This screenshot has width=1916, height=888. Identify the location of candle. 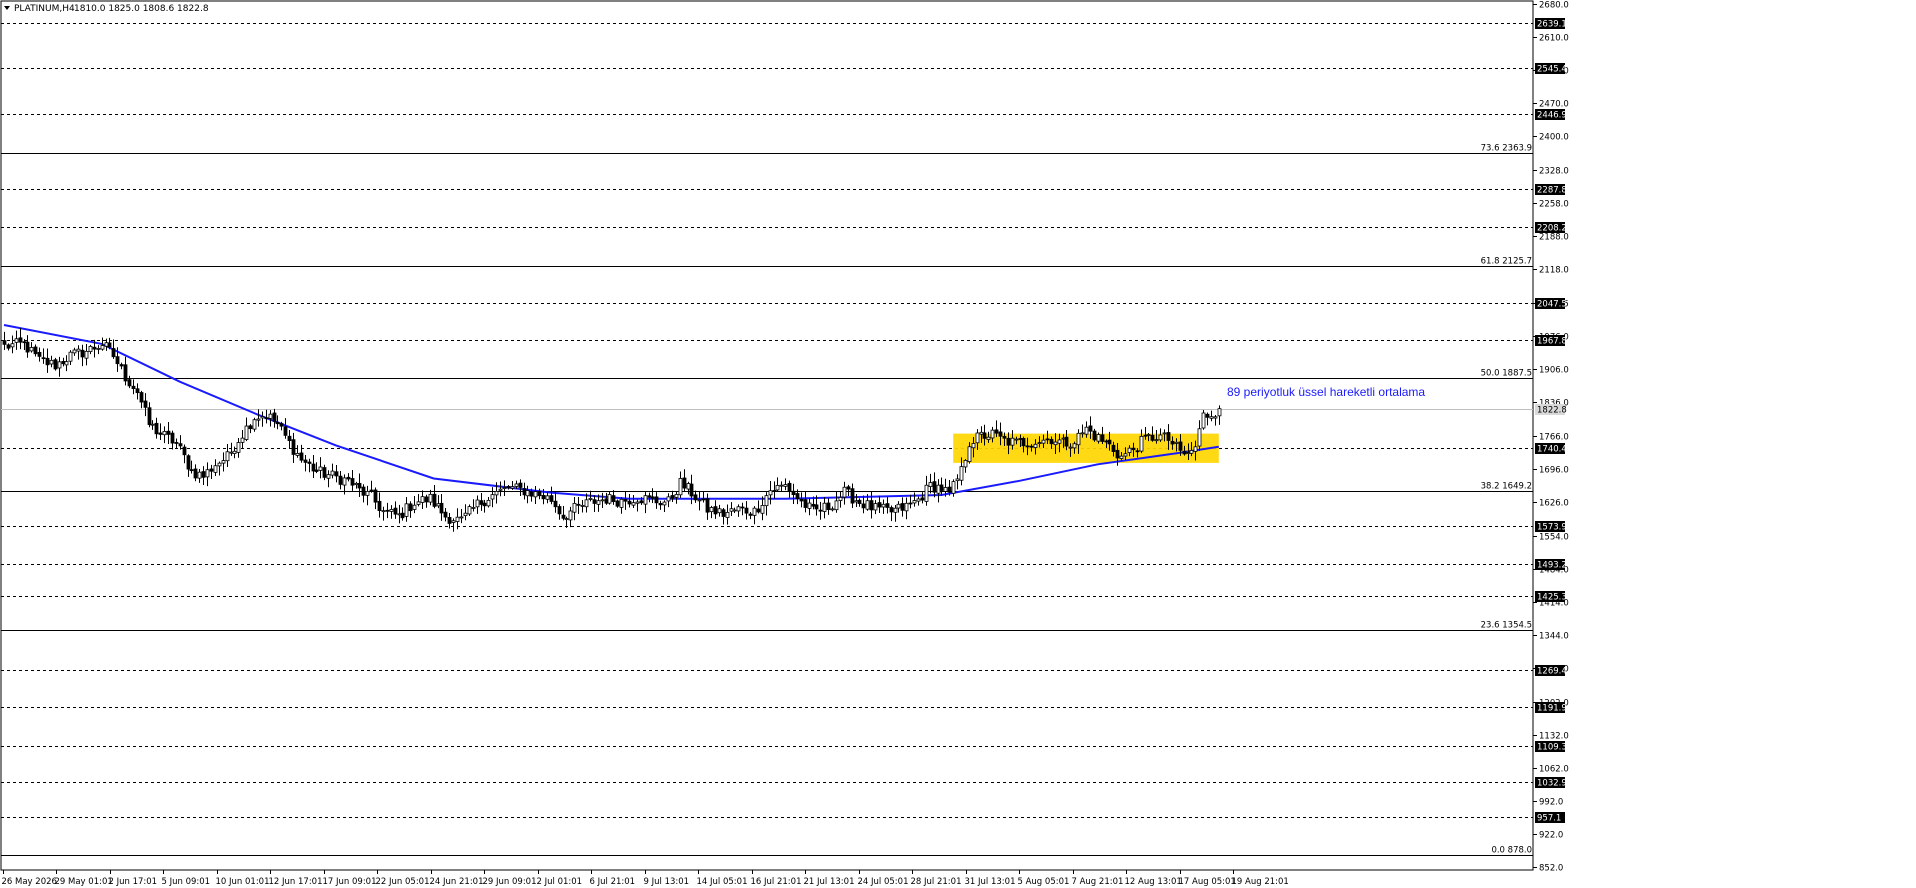
(469, 510).